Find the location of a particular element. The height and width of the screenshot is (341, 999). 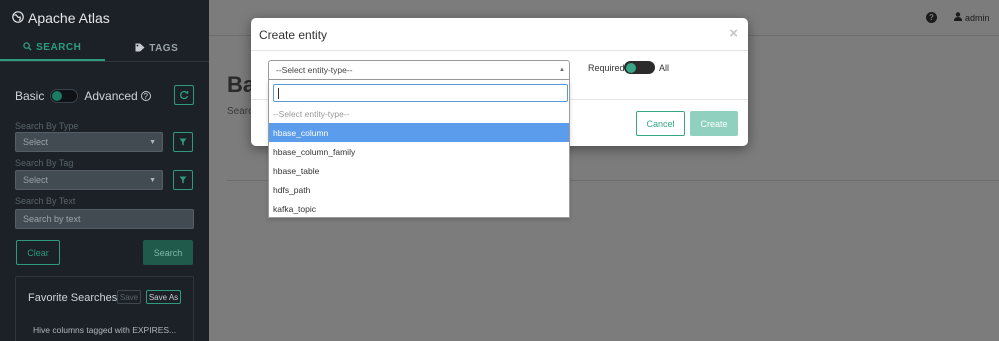

search-by-tag-value: Select is located at coordinates (36, 180).